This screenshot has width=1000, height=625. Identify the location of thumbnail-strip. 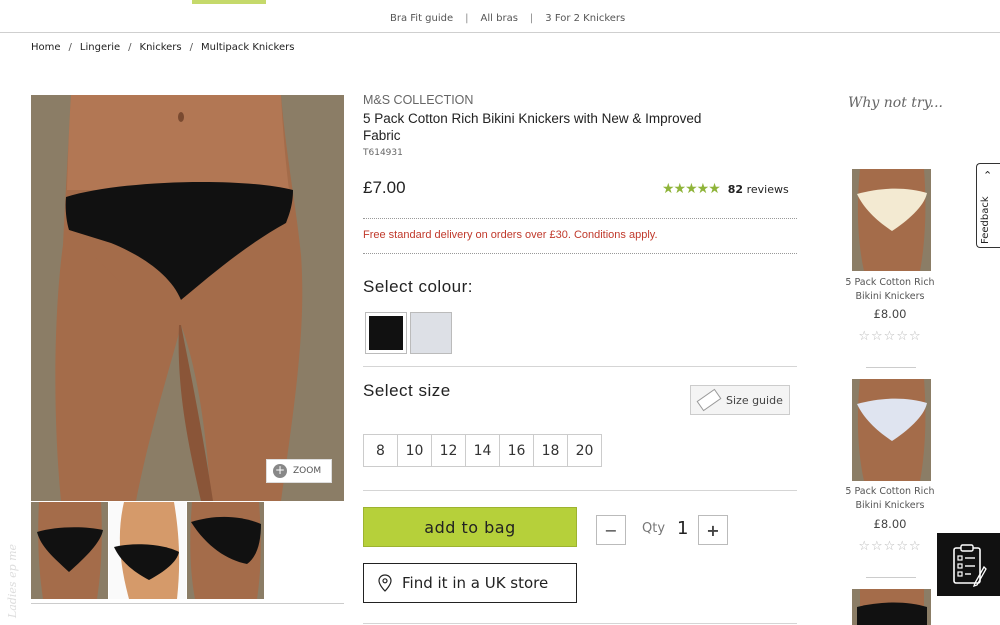
(147, 550).